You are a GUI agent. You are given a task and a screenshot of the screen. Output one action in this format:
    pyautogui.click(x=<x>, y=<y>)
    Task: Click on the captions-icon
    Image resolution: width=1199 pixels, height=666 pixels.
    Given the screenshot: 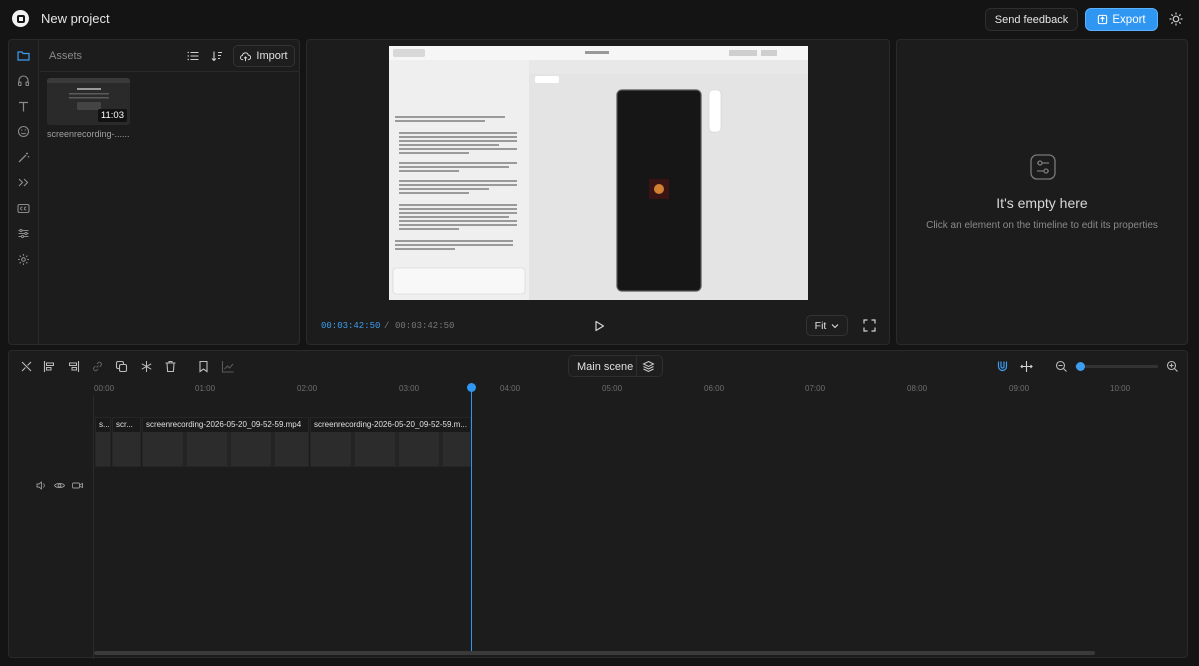 What is the action you would take?
    pyautogui.click(x=23, y=208)
    